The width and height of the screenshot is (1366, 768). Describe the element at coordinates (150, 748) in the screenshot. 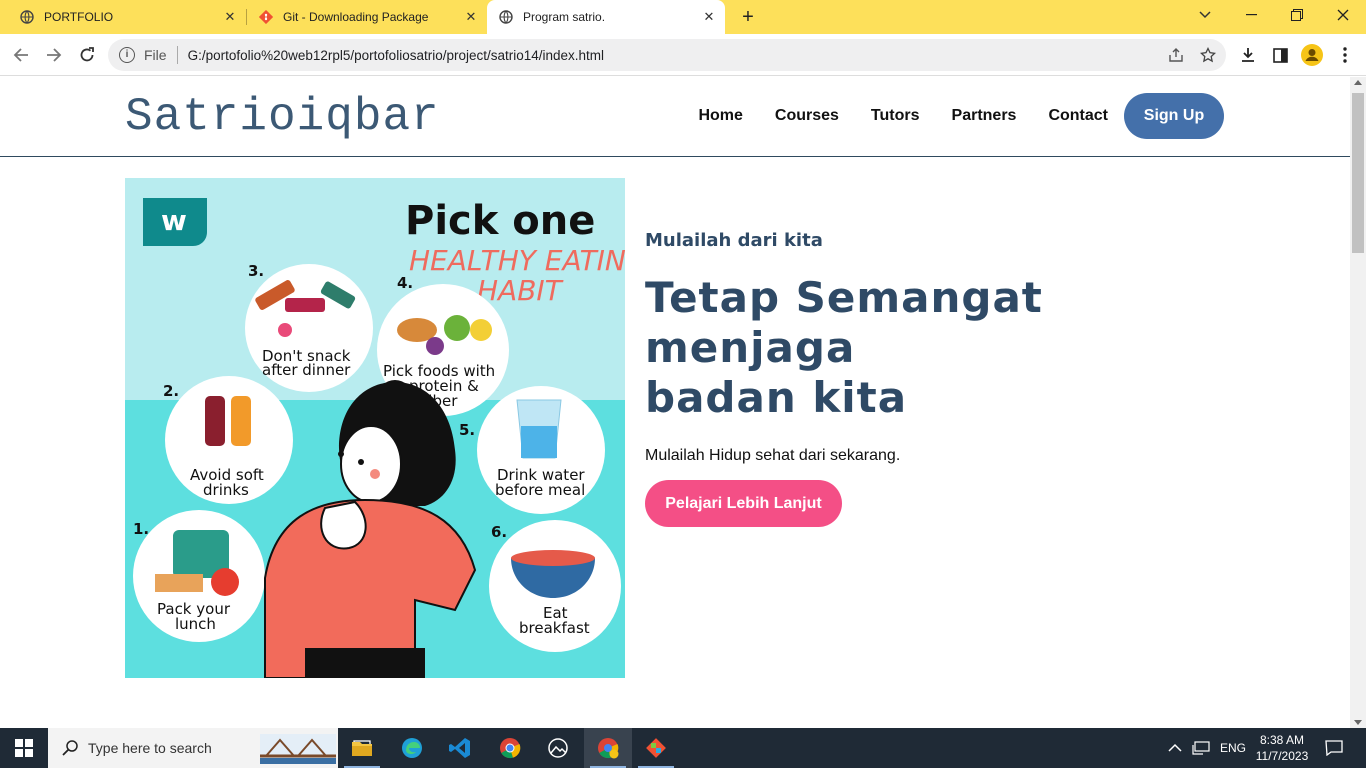

I see `search-placeholder: Type here to search` at that location.